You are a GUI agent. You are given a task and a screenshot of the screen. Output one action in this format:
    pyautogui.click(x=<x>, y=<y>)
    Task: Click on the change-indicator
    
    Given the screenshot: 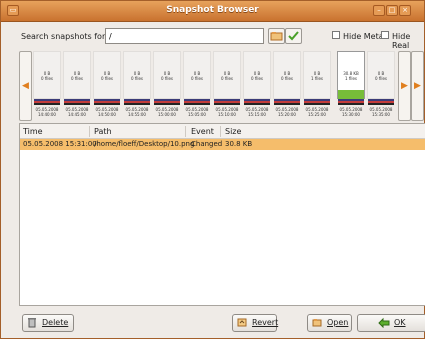 What is the action you would take?
    pyautogui.click(x=351, y=94)
    